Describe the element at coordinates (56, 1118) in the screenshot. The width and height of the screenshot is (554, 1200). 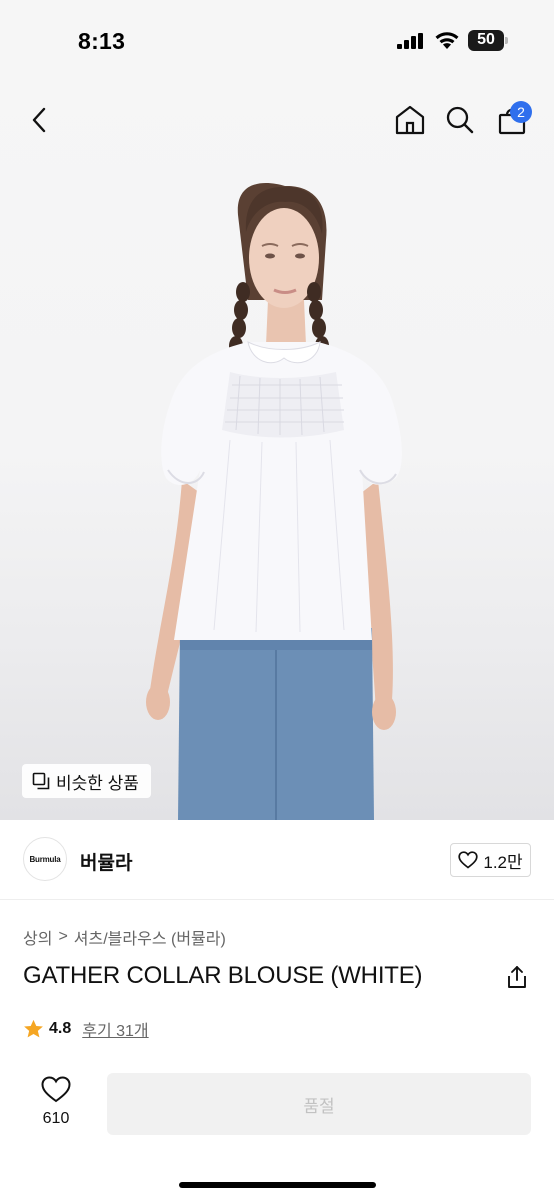
I see `wishlist-count: 610` at that location.